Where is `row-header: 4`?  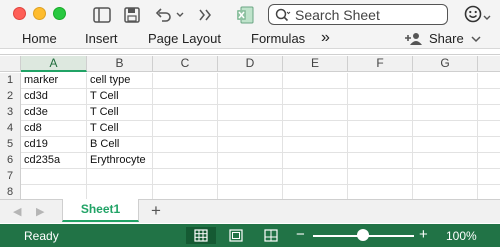 row-header: 4 is located at coordinates (10, 129).